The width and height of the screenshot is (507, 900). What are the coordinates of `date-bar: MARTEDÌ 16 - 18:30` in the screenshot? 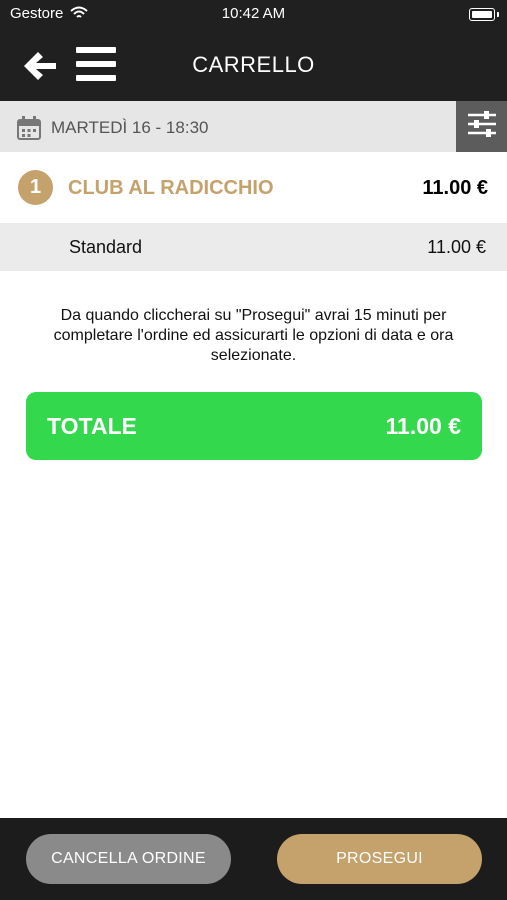 It's located at (253, 126).